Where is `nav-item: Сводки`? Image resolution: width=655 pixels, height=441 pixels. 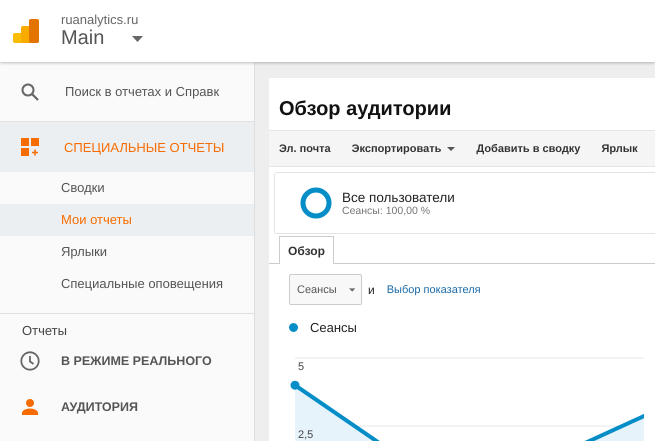
nav-item: Сводки is located at coordinates (127, 188).